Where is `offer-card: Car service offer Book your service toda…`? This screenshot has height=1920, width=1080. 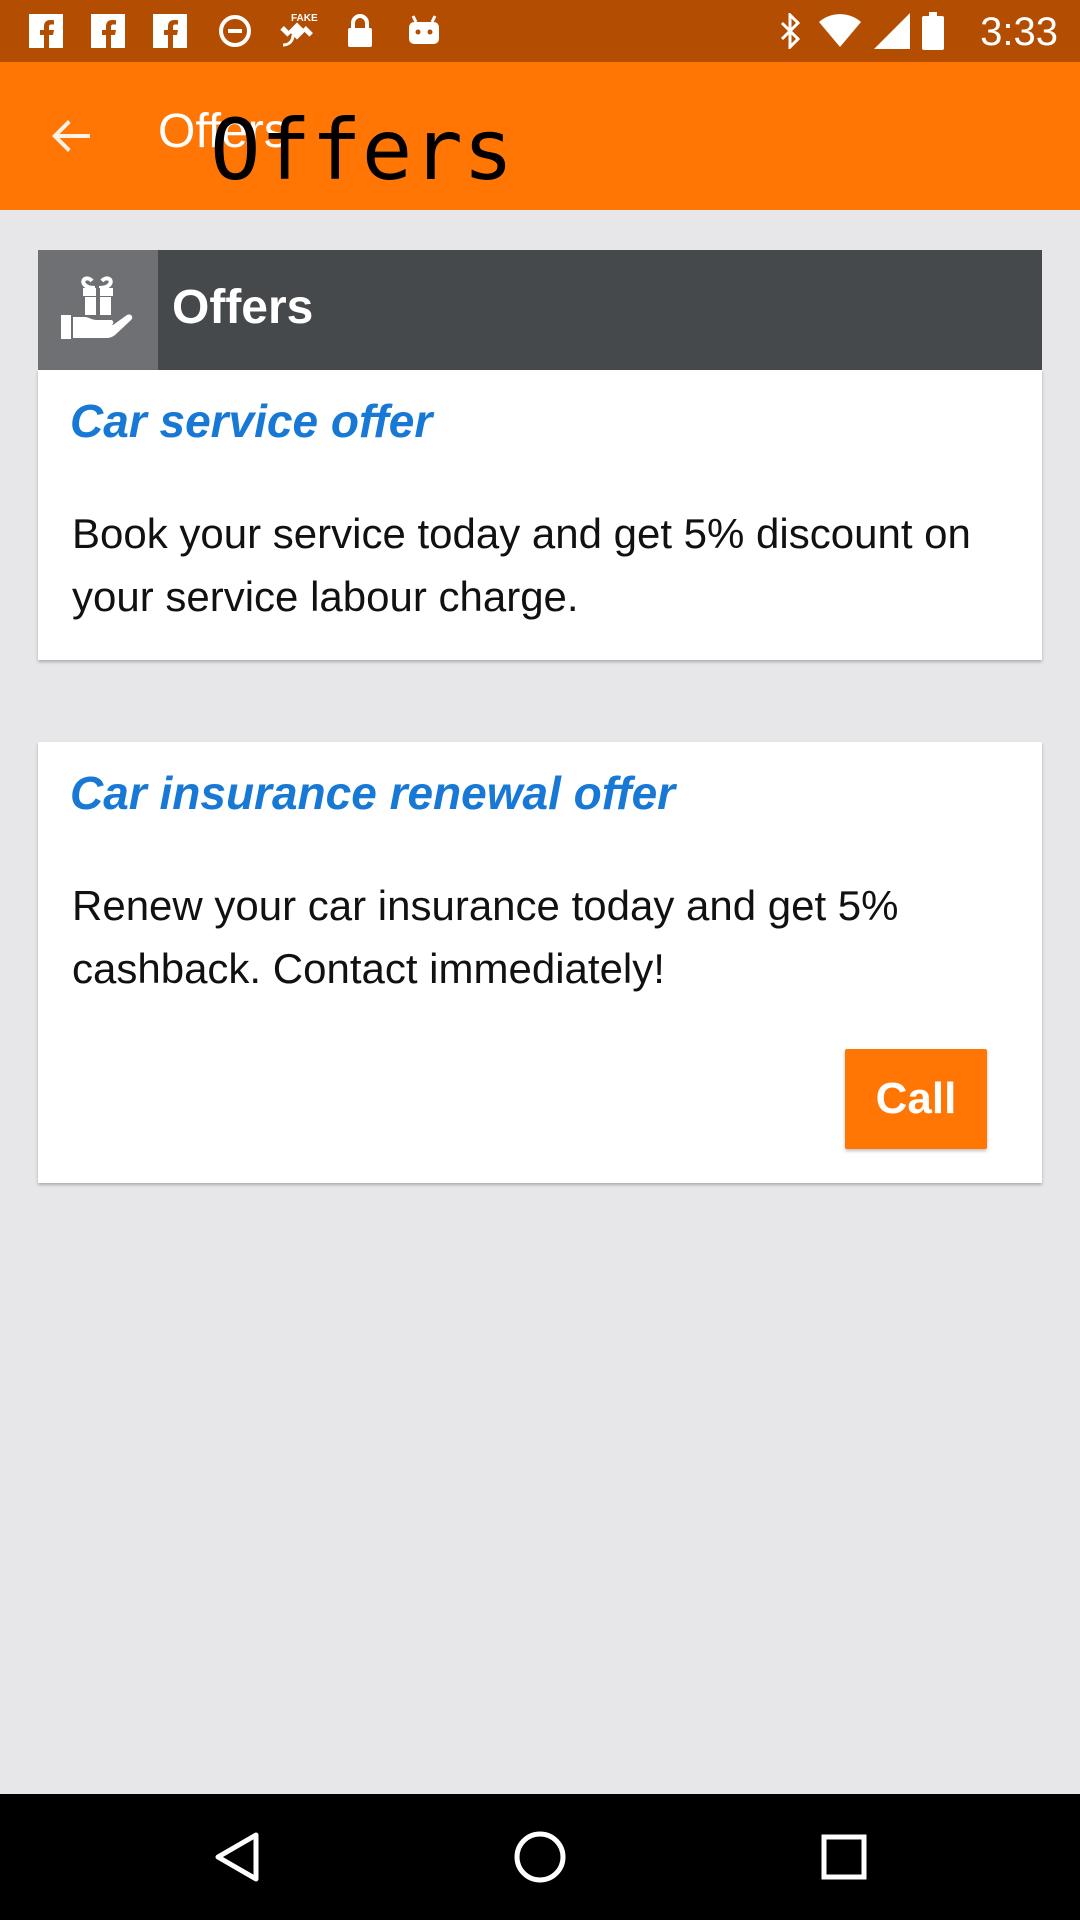 offer-card: Car service offer Book your service toda… is located at coordinates (540, 515).